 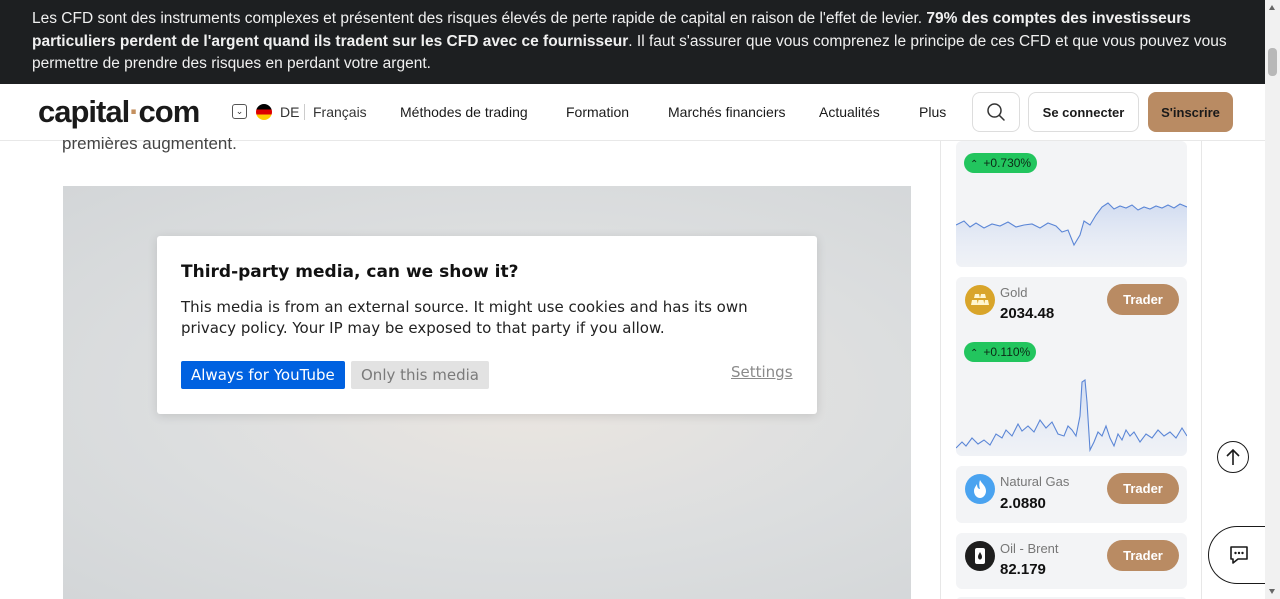 What do you see at coordinates (420, 375) in the screenshot?
I see `allow-this-media-button: Only this media` at bounding box center [420, 375].